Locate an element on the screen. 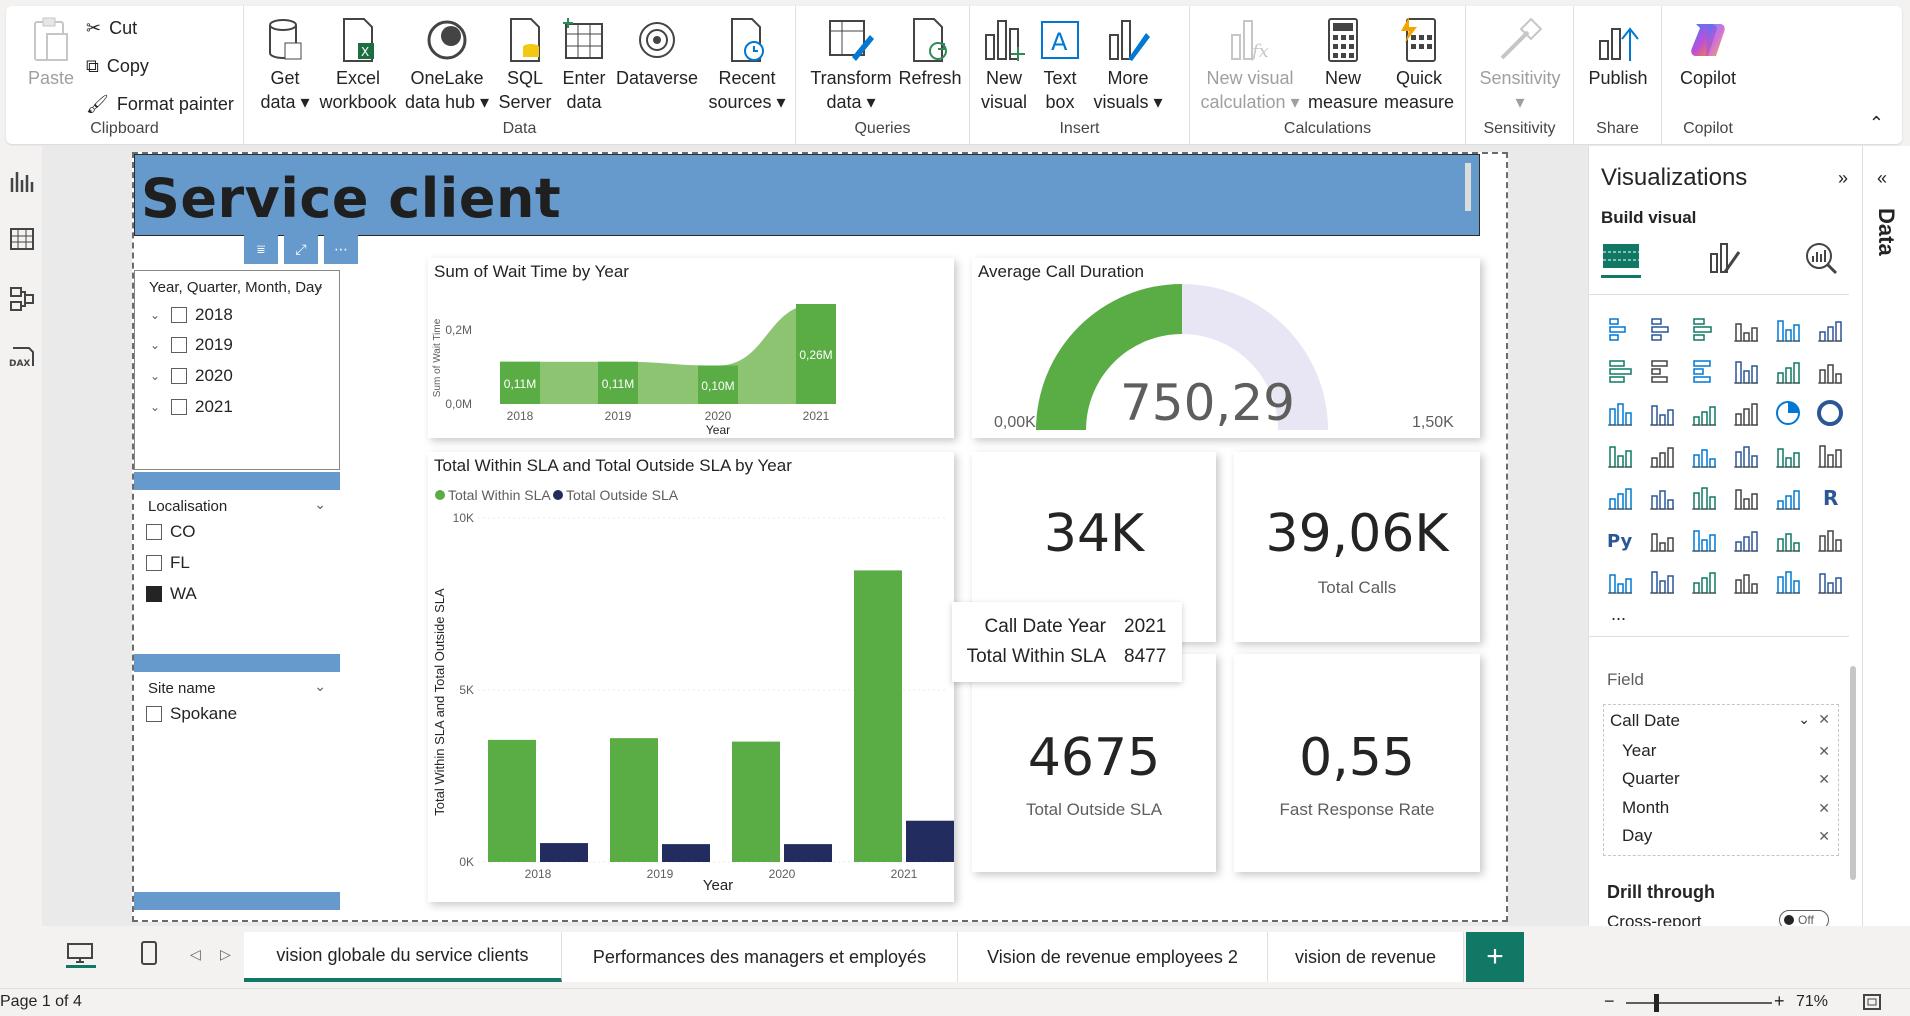 The width and height of the screenshot is (1910, 1016). map-icon is located at coordinates (1662, 455).